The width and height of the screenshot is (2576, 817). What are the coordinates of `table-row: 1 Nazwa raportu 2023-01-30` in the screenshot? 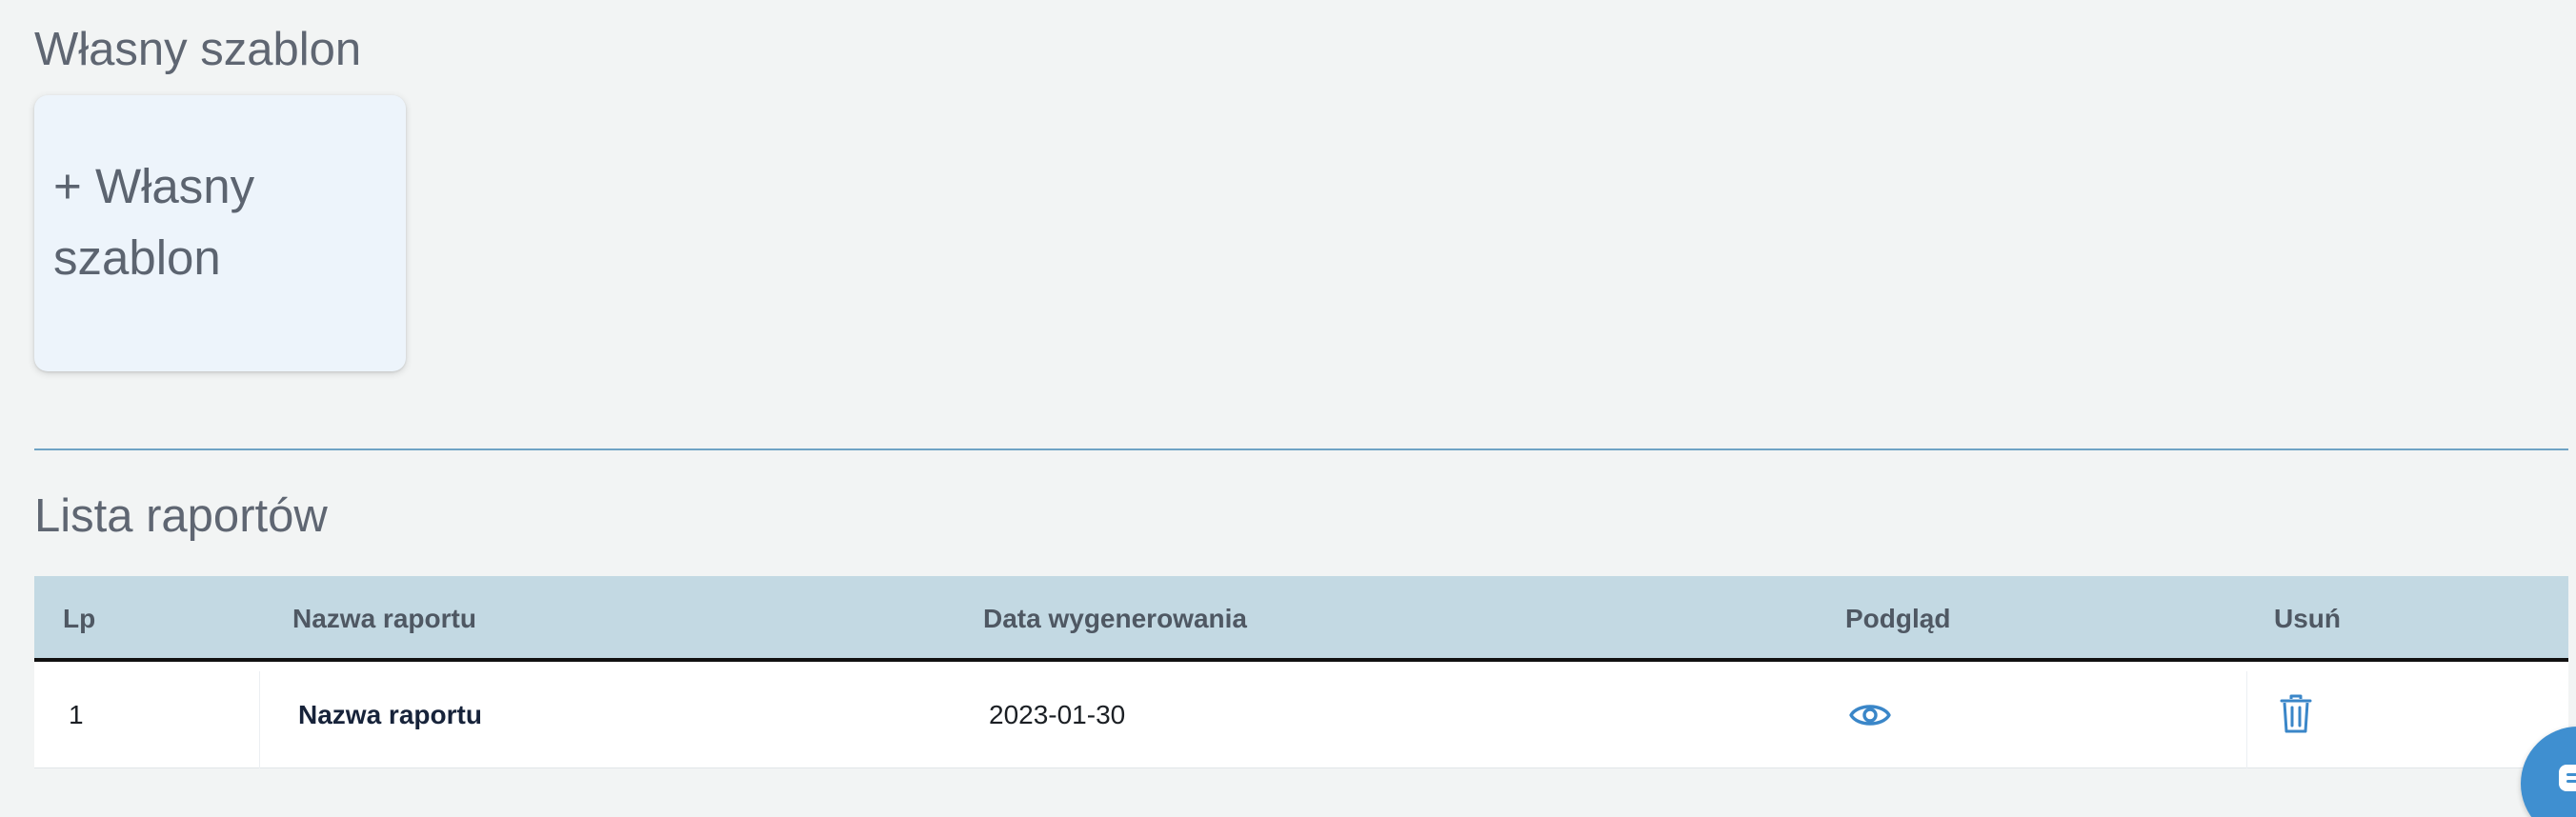 It's located at (1301, 715).